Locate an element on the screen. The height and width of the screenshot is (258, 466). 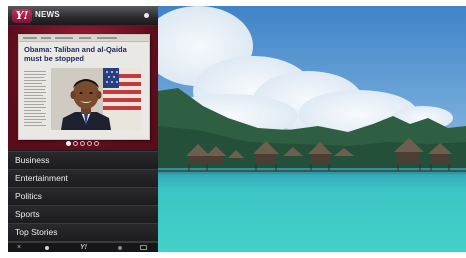
menu-item-politics: Politics is located at coordinates (83, 196).